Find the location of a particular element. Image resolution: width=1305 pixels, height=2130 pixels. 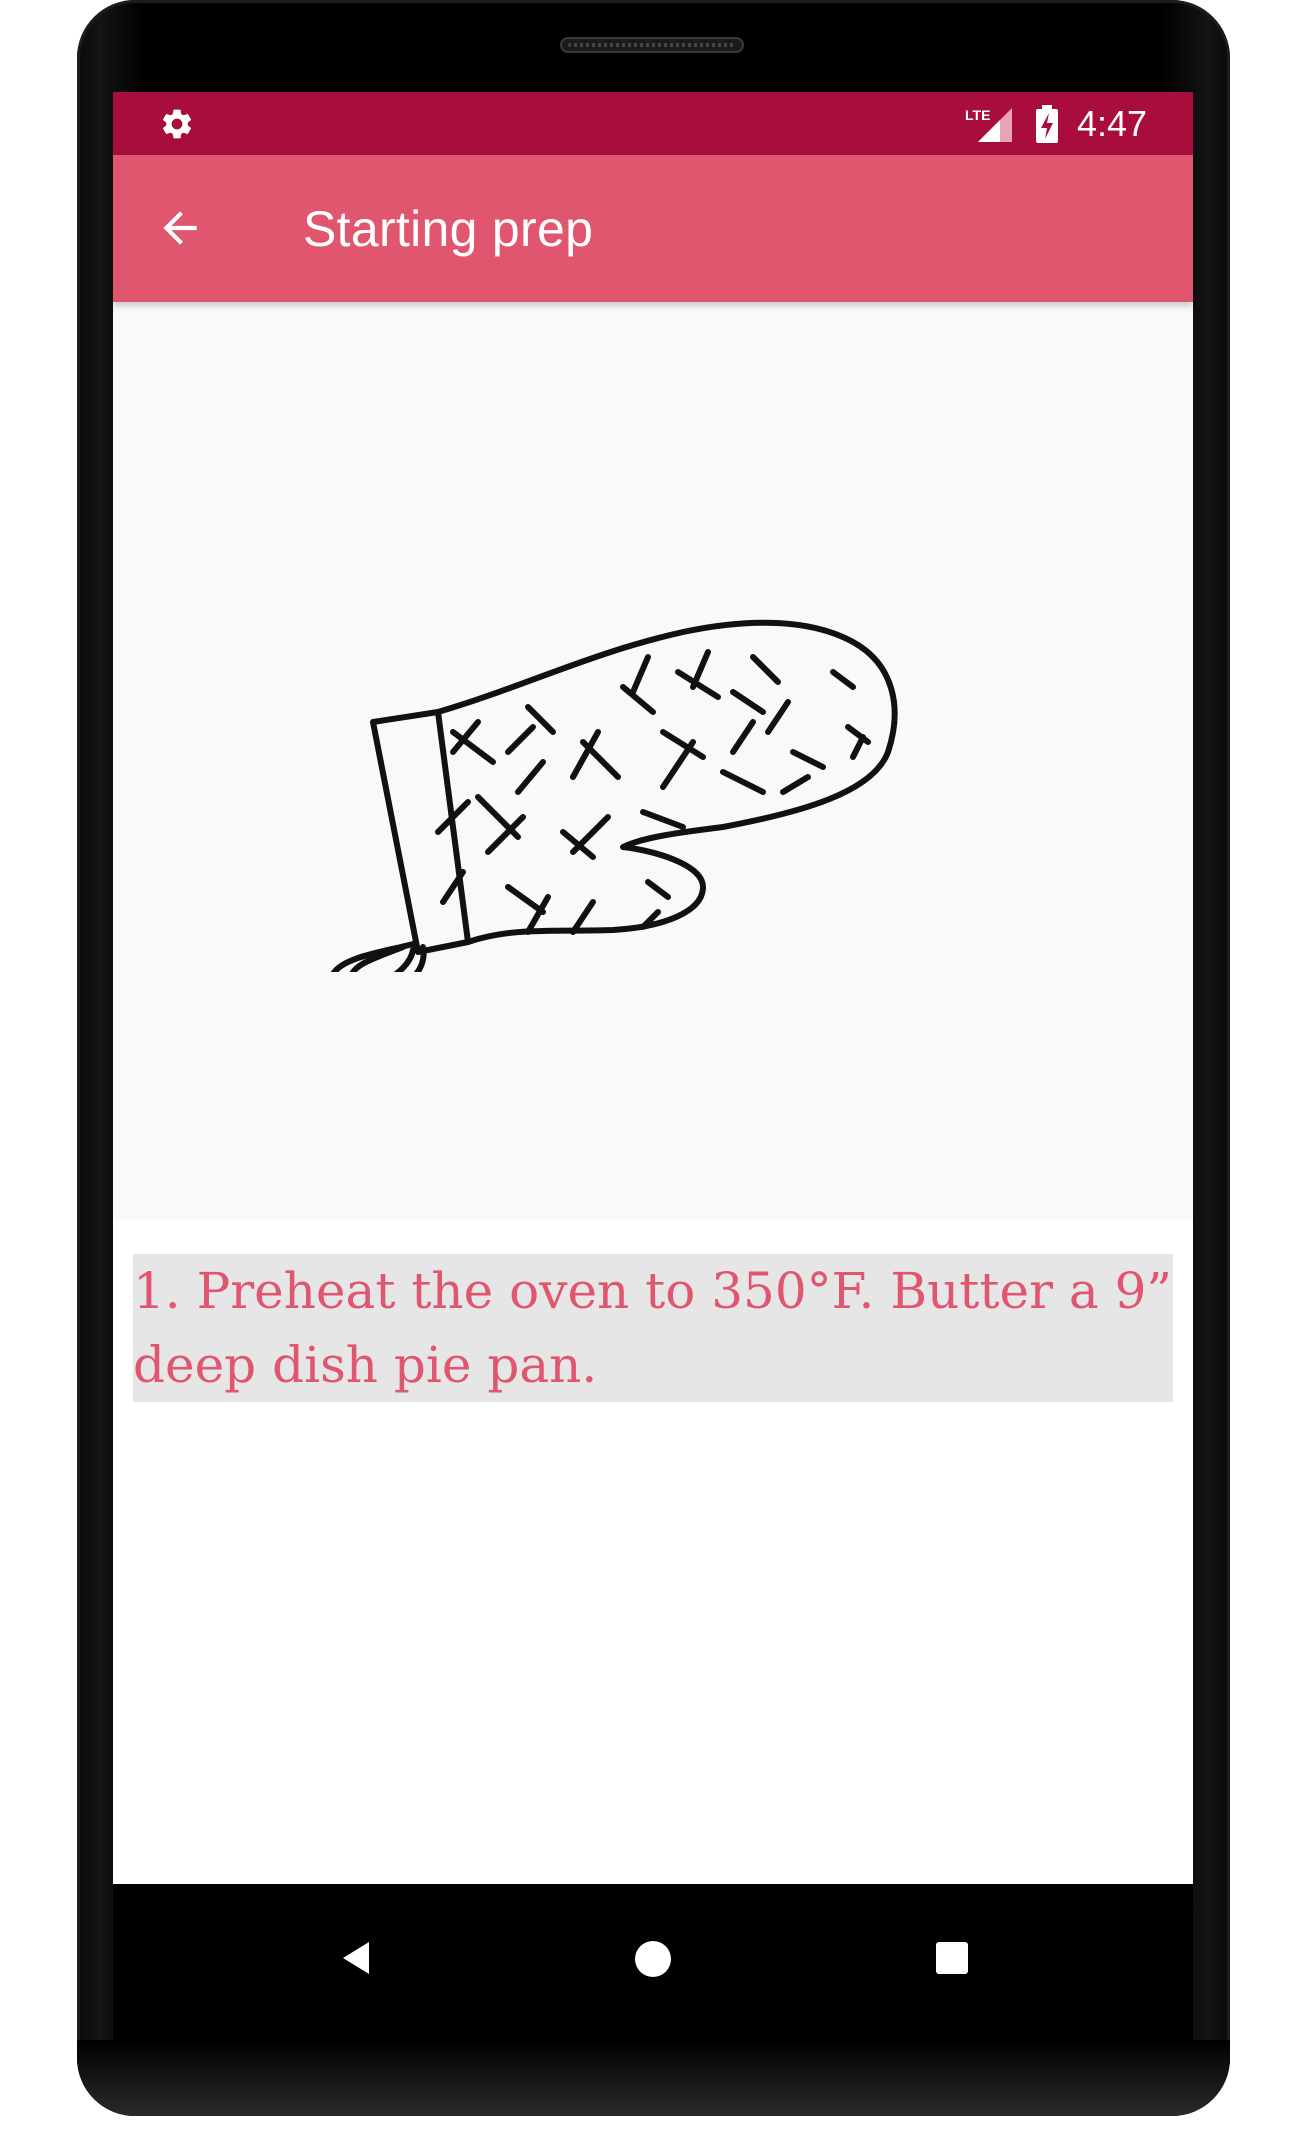

system-nav-bar is located at coordinates (653, 1962).